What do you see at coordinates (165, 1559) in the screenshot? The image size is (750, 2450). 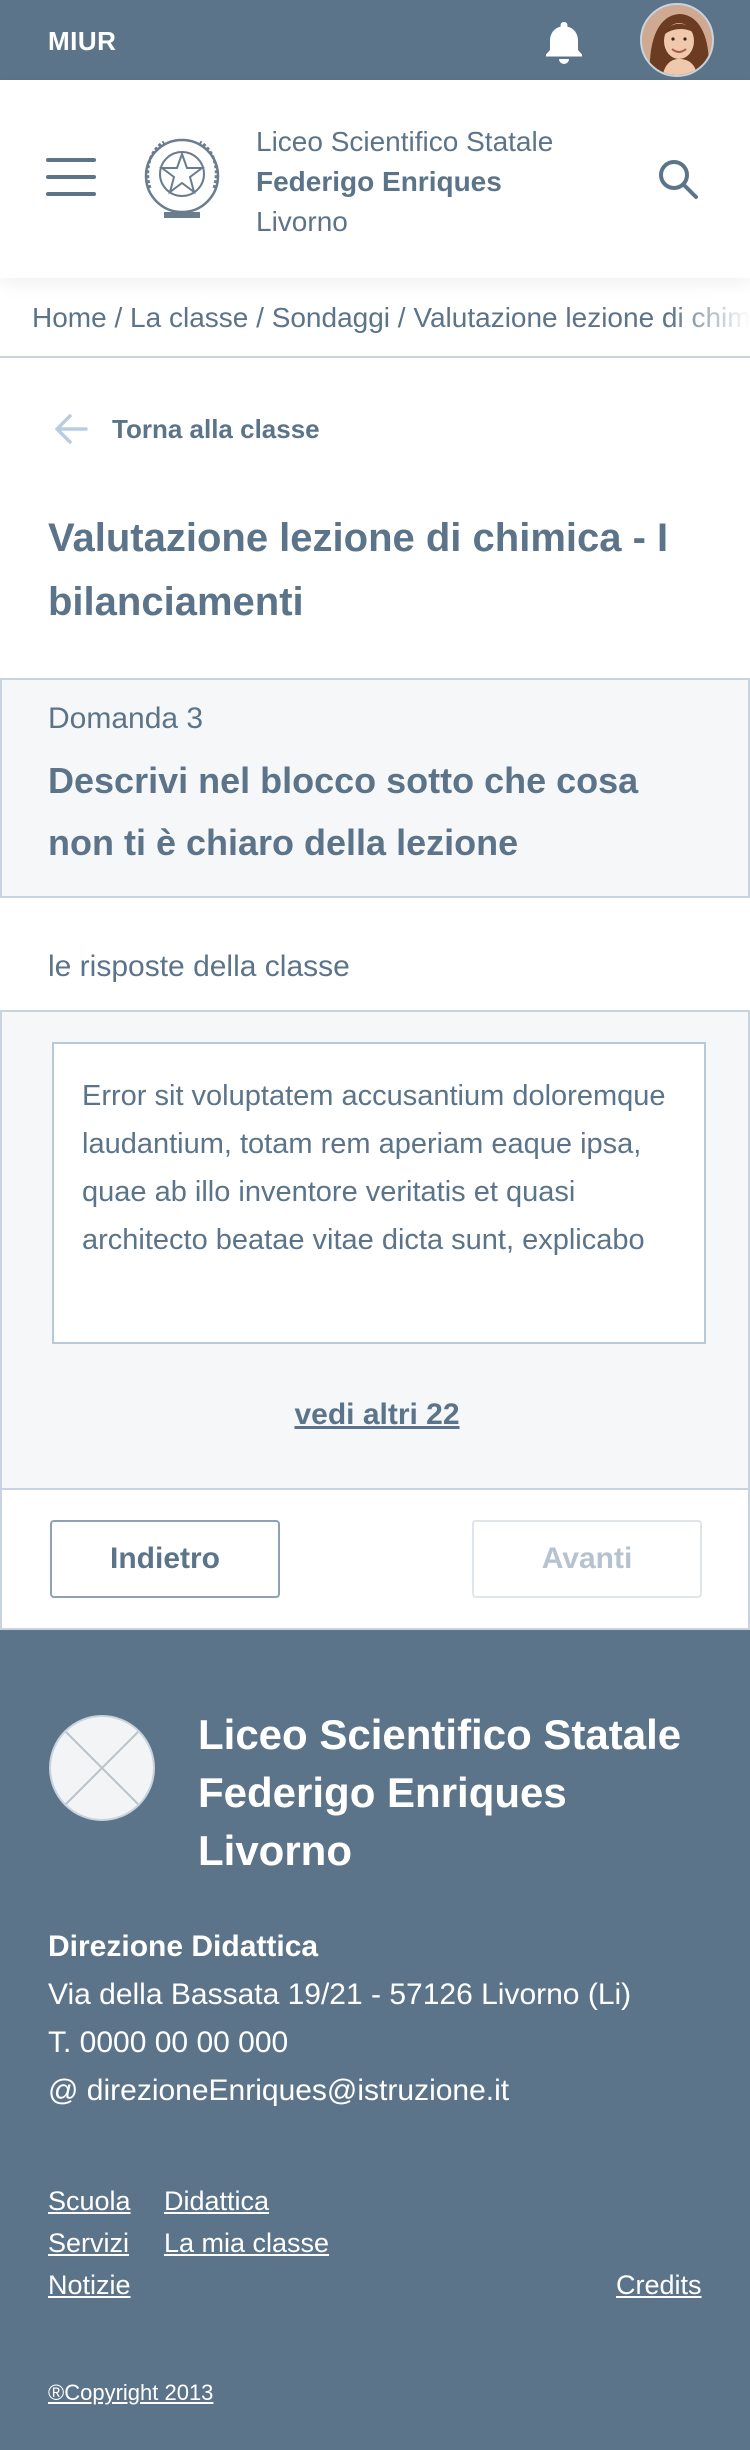 I see `back-button: Indietro` at bounding box center [165, 1559].